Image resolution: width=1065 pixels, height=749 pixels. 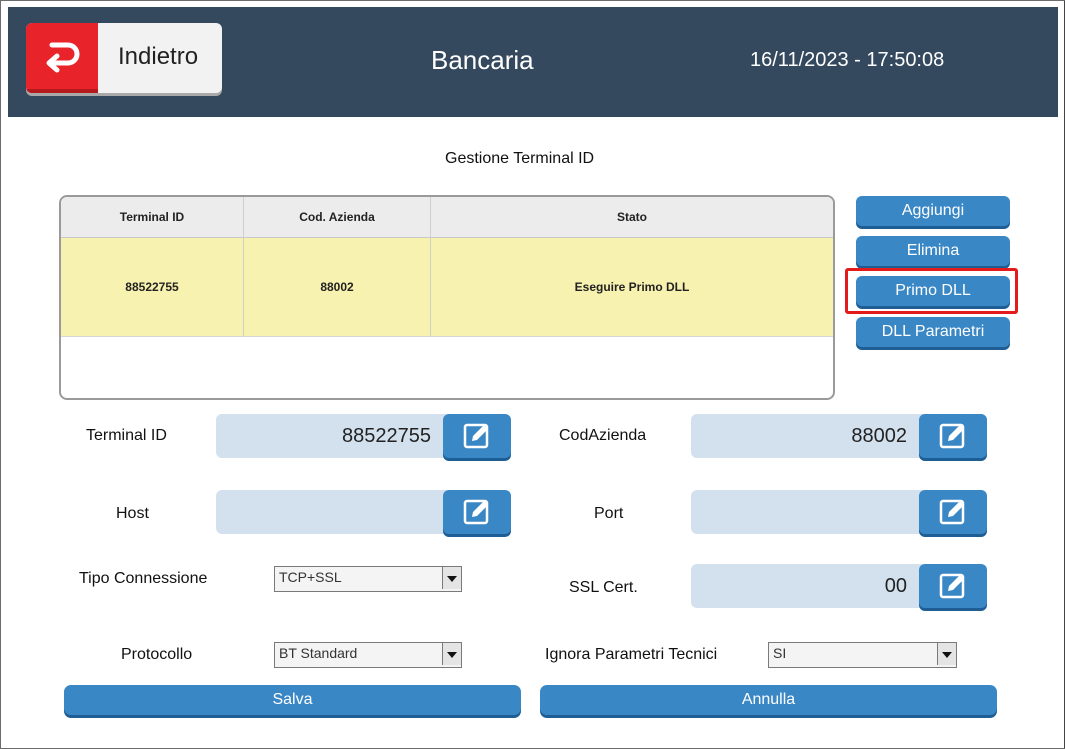 I want to click on port-label: Port, so click(x=609, y=513).